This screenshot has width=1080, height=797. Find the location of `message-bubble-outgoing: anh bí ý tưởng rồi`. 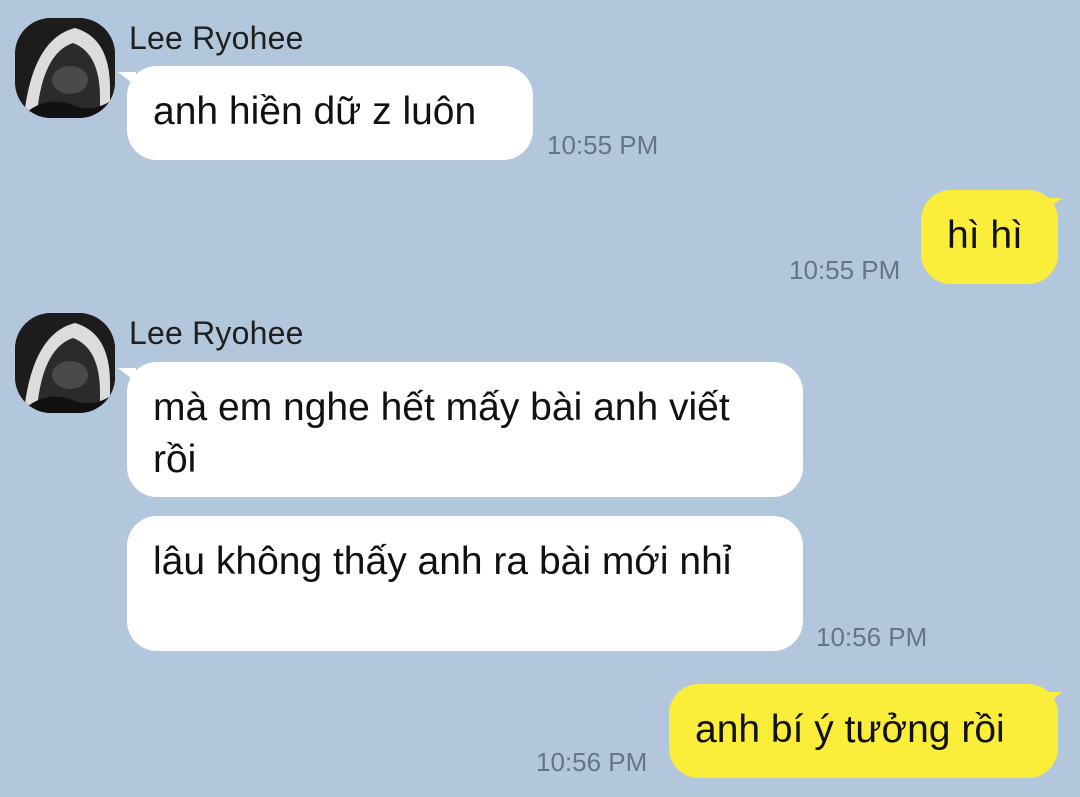

message-bubble-outgoing: anh bí ý tưởng rồi is located at coordinates (863, 731).